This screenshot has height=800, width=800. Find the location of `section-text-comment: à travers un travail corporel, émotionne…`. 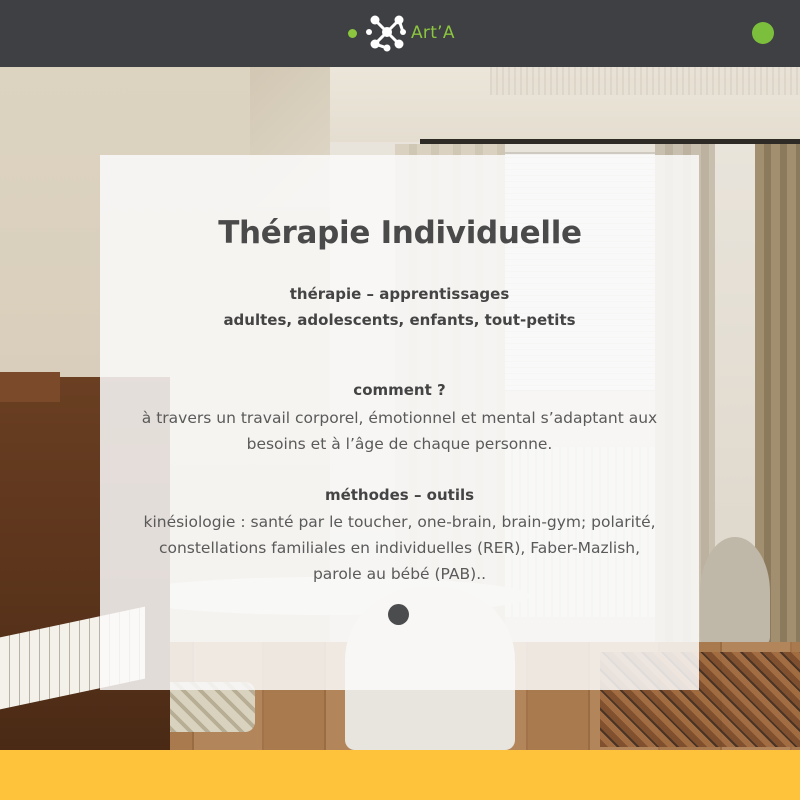

section-text-comment: à travers un travail corporel, émotionne… is located at coordinates (399, 431).